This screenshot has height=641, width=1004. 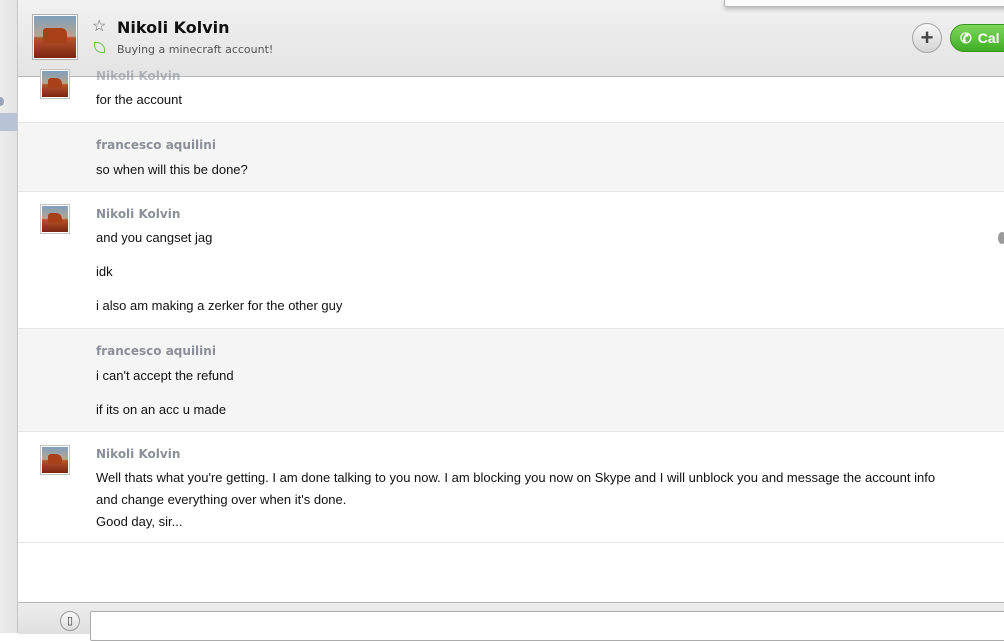 I want to click on message-group: Nikoli Kolvin for the account, so click(x=511, y=96).